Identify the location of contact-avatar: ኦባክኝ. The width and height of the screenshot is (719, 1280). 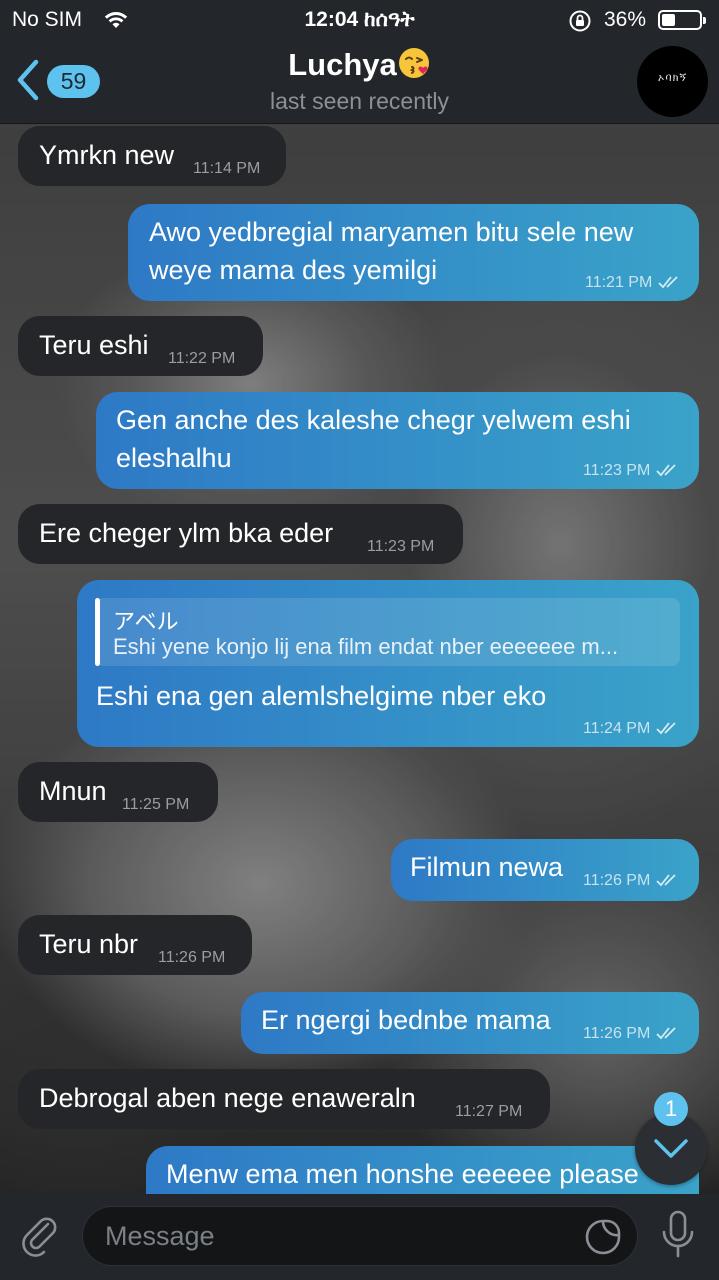
(672, 81).